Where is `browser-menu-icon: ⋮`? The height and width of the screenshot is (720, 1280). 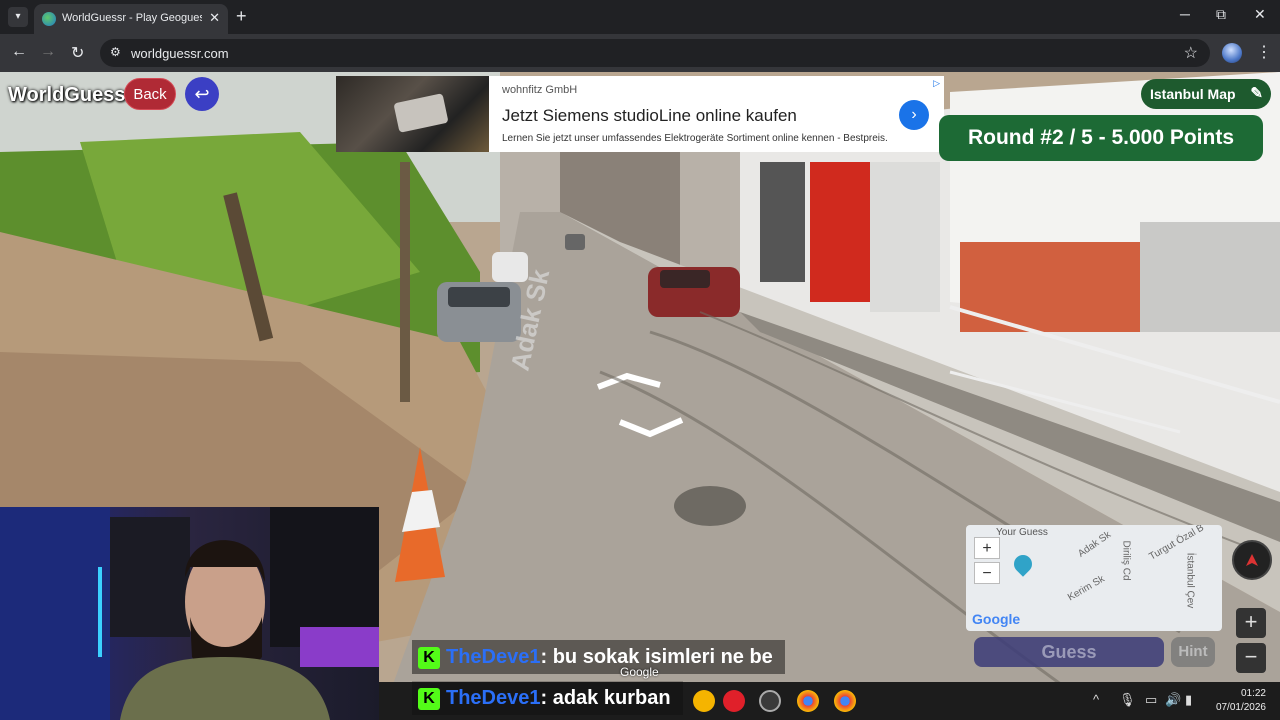 browser-menu-icon: ⋮ is located at coordinates (1264, 52).